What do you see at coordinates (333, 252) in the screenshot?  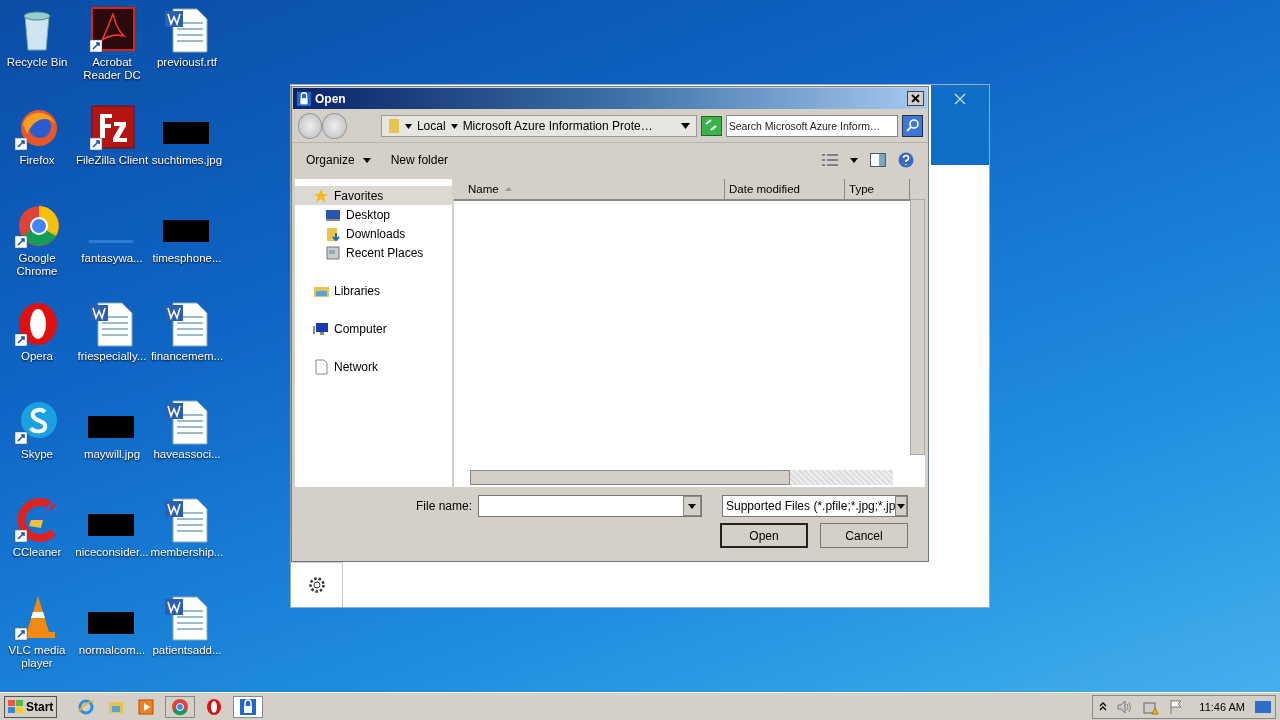 I see `recent-places-icon` at bounding box center [333, 252].